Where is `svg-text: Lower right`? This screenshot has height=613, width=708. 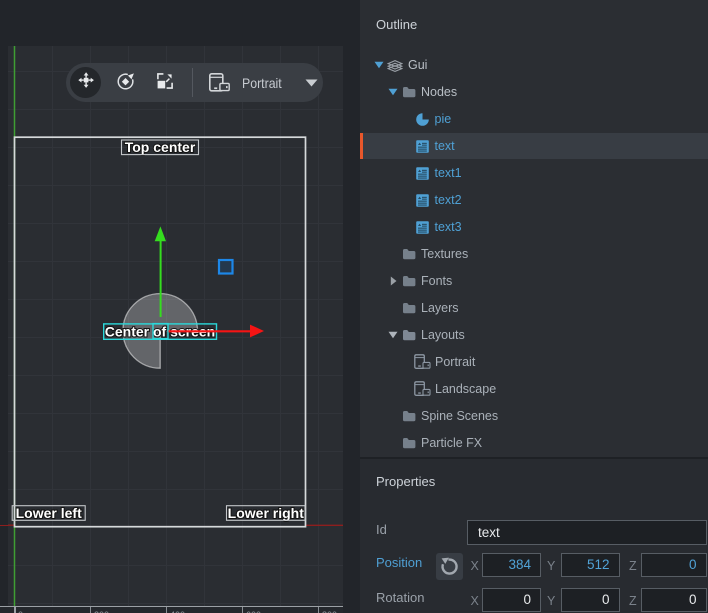
svg-text: Lower right is located at coordinates (266, 513).